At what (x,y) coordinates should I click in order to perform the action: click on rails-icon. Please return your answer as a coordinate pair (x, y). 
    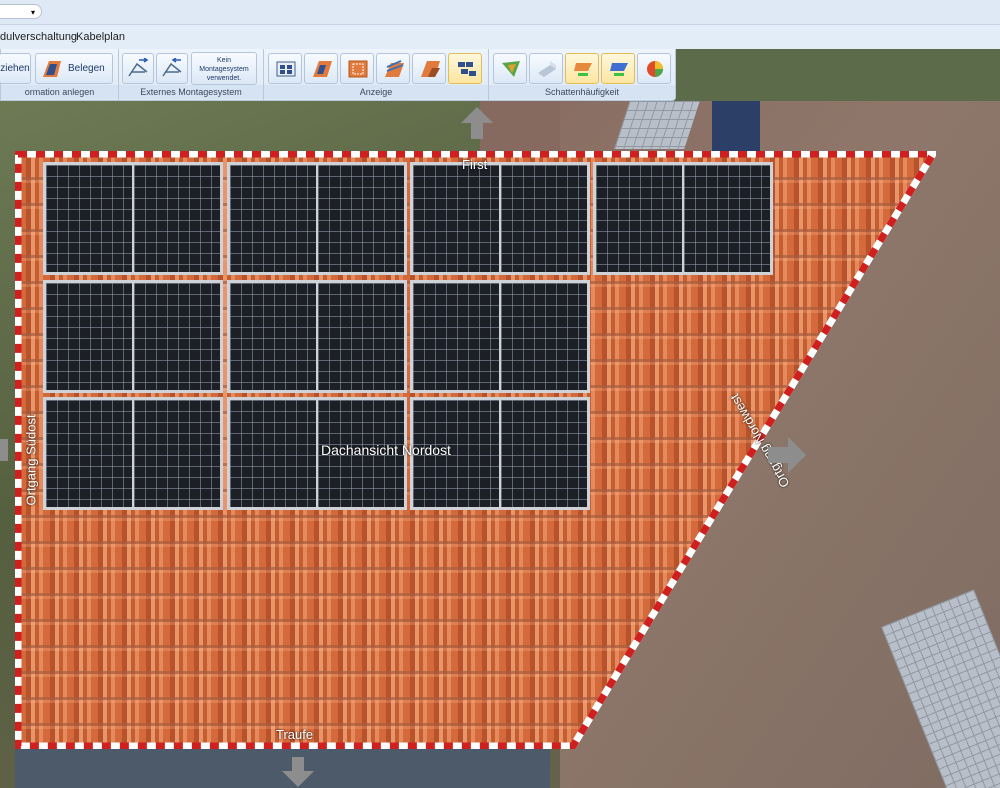
    Looking at the image, I should click on (394, 68).